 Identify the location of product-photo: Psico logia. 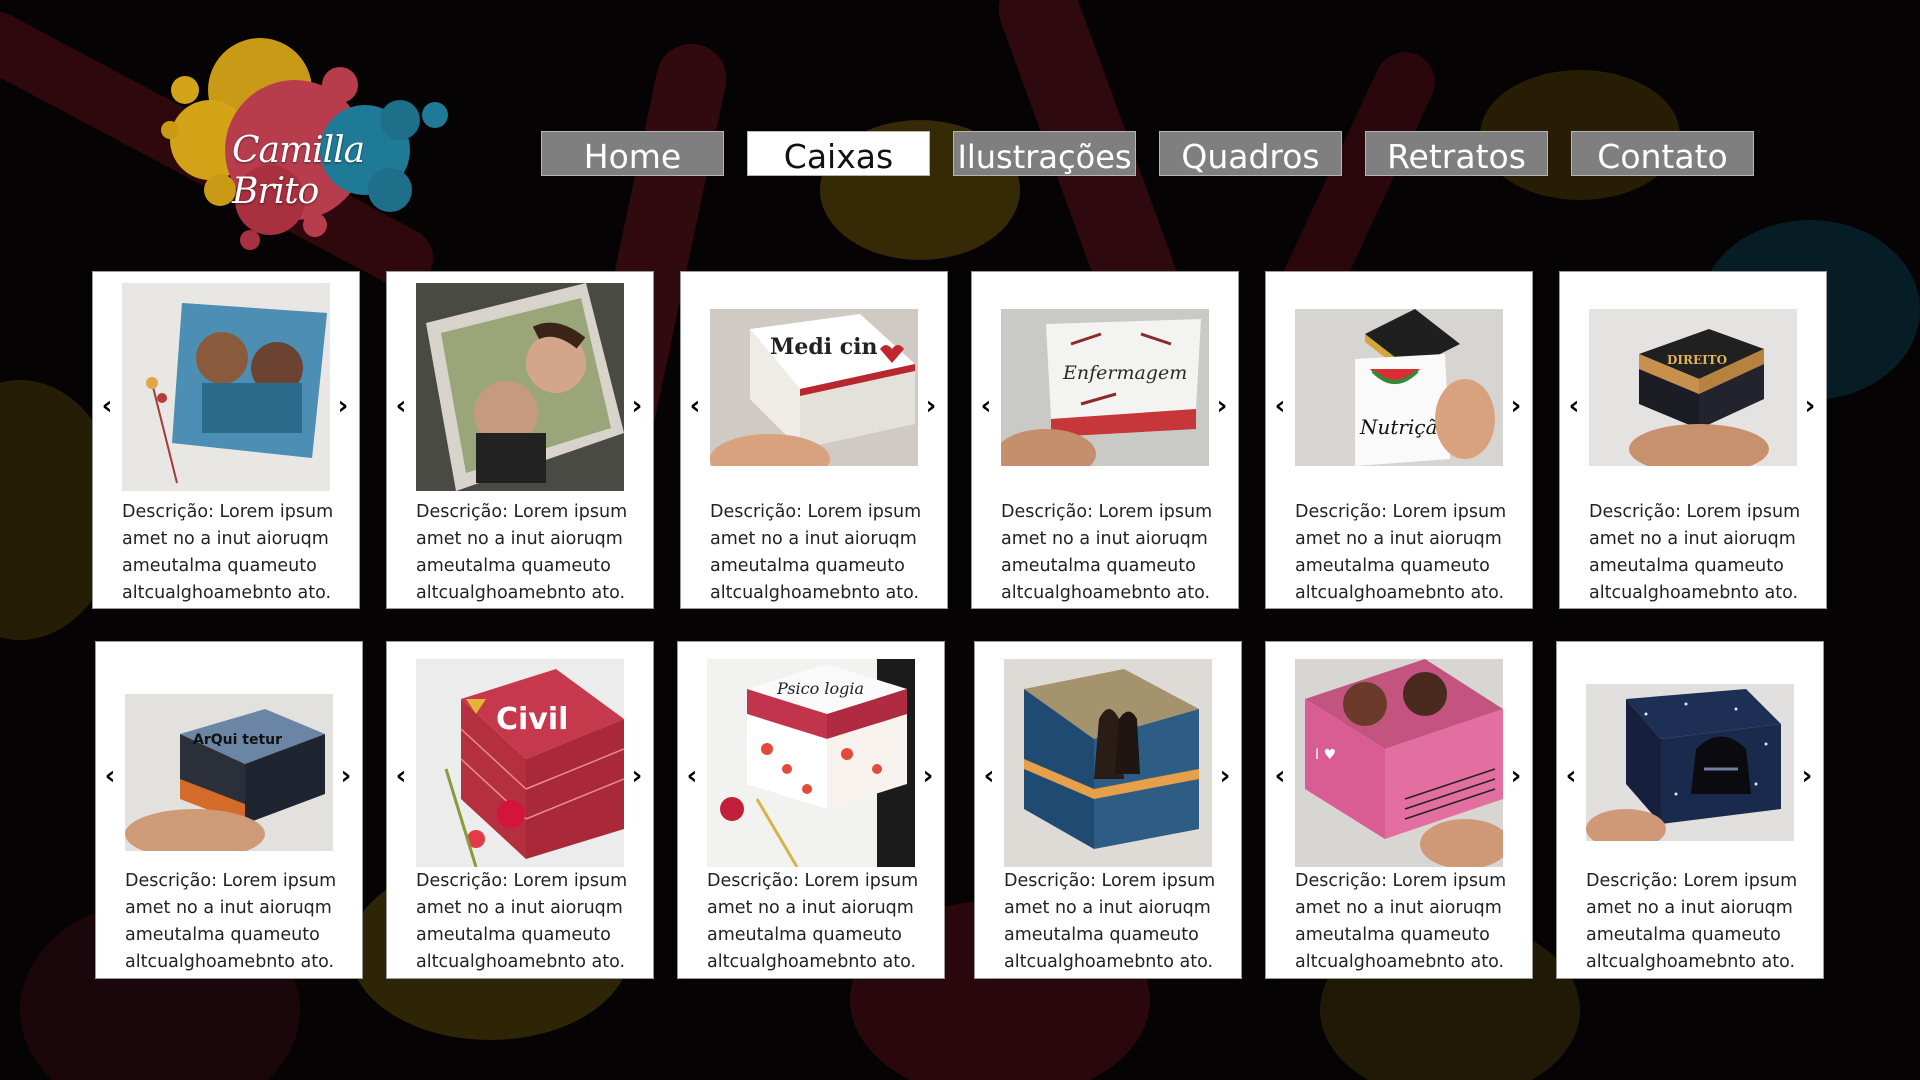
(811, 763).